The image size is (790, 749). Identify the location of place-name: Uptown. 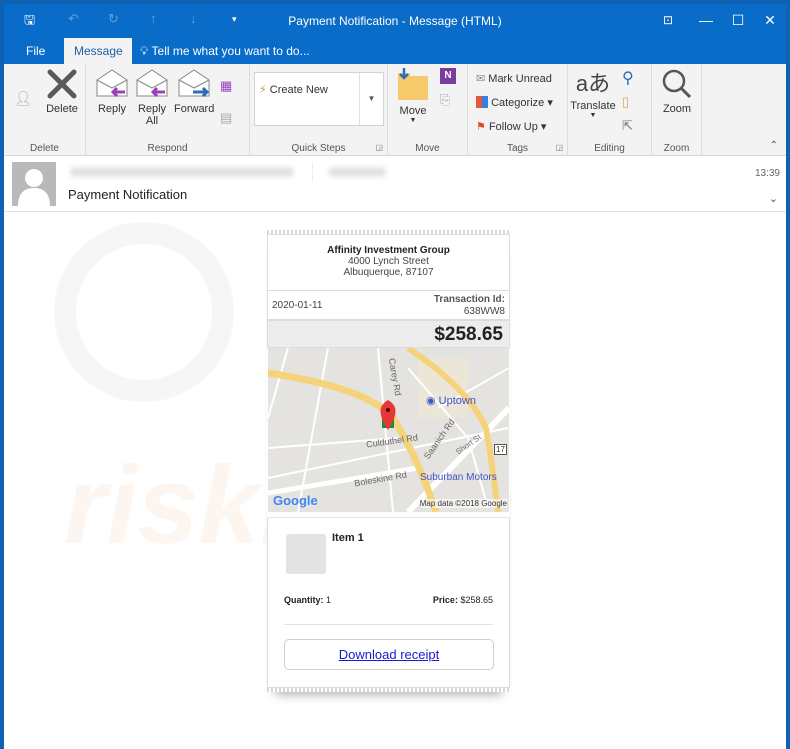
(457, 401).